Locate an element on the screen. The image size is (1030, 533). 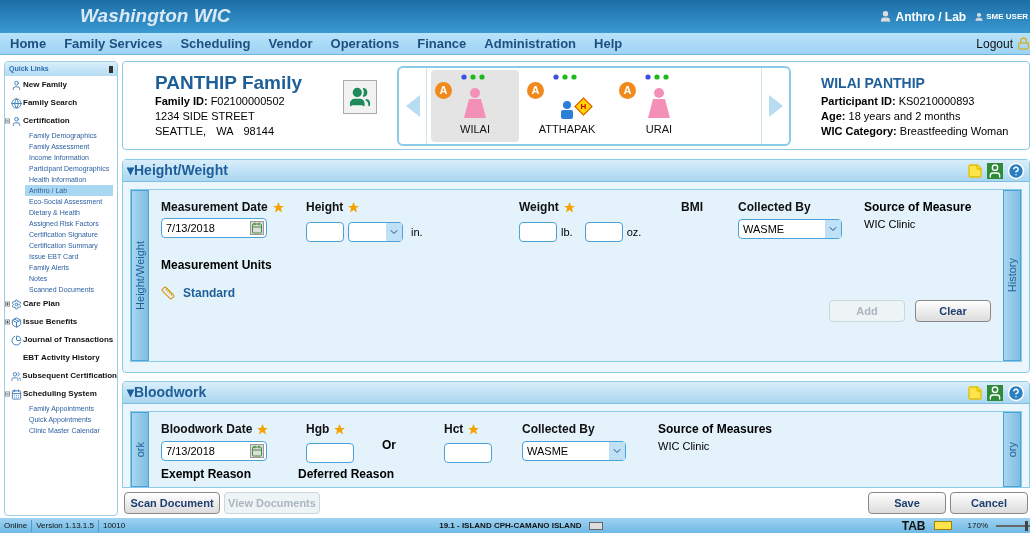
book-icon is located at coordinates (596, 525).